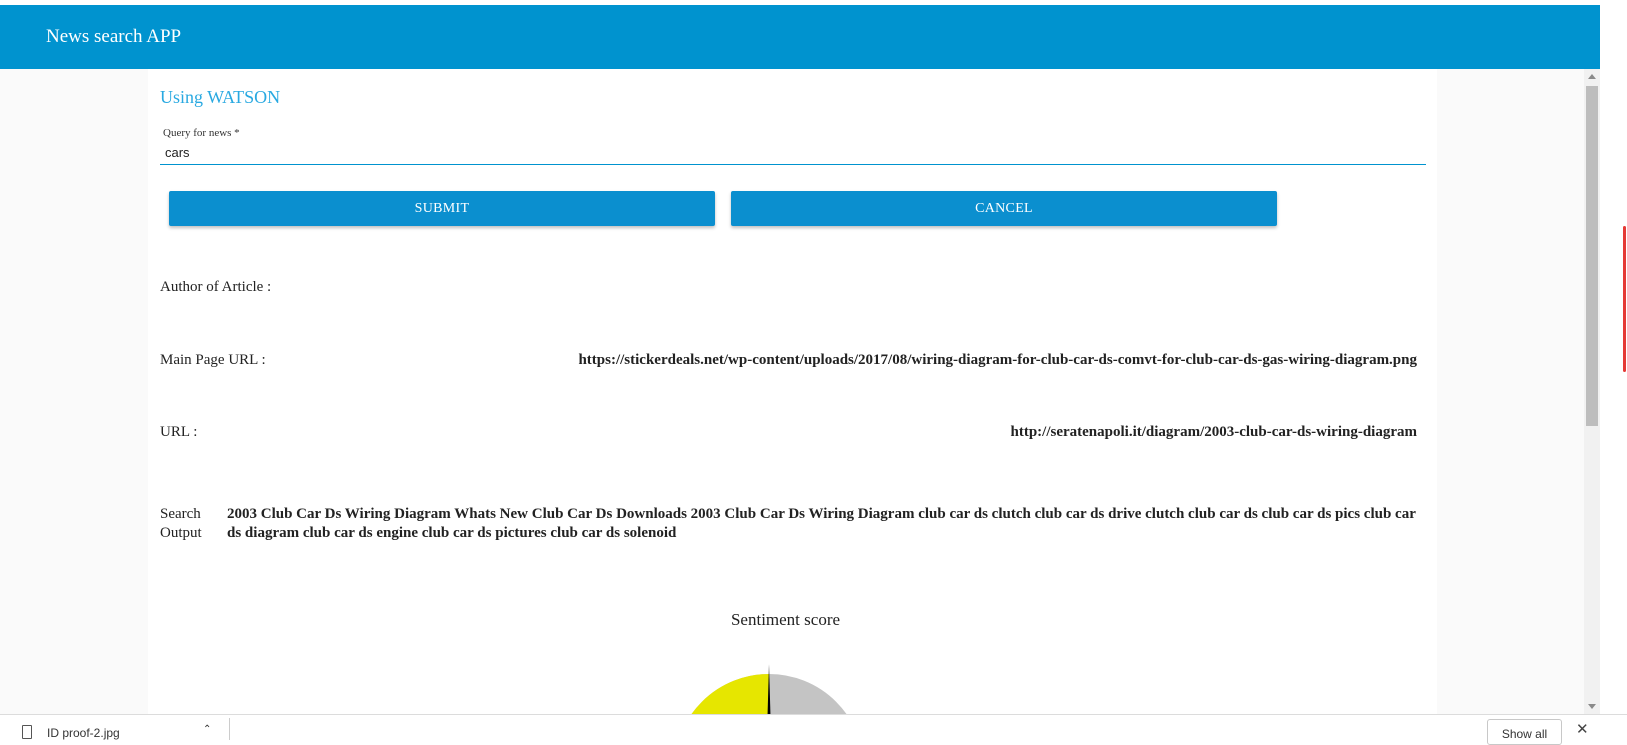  I want to click on search-output-label: Search Output, so click(181, 523).